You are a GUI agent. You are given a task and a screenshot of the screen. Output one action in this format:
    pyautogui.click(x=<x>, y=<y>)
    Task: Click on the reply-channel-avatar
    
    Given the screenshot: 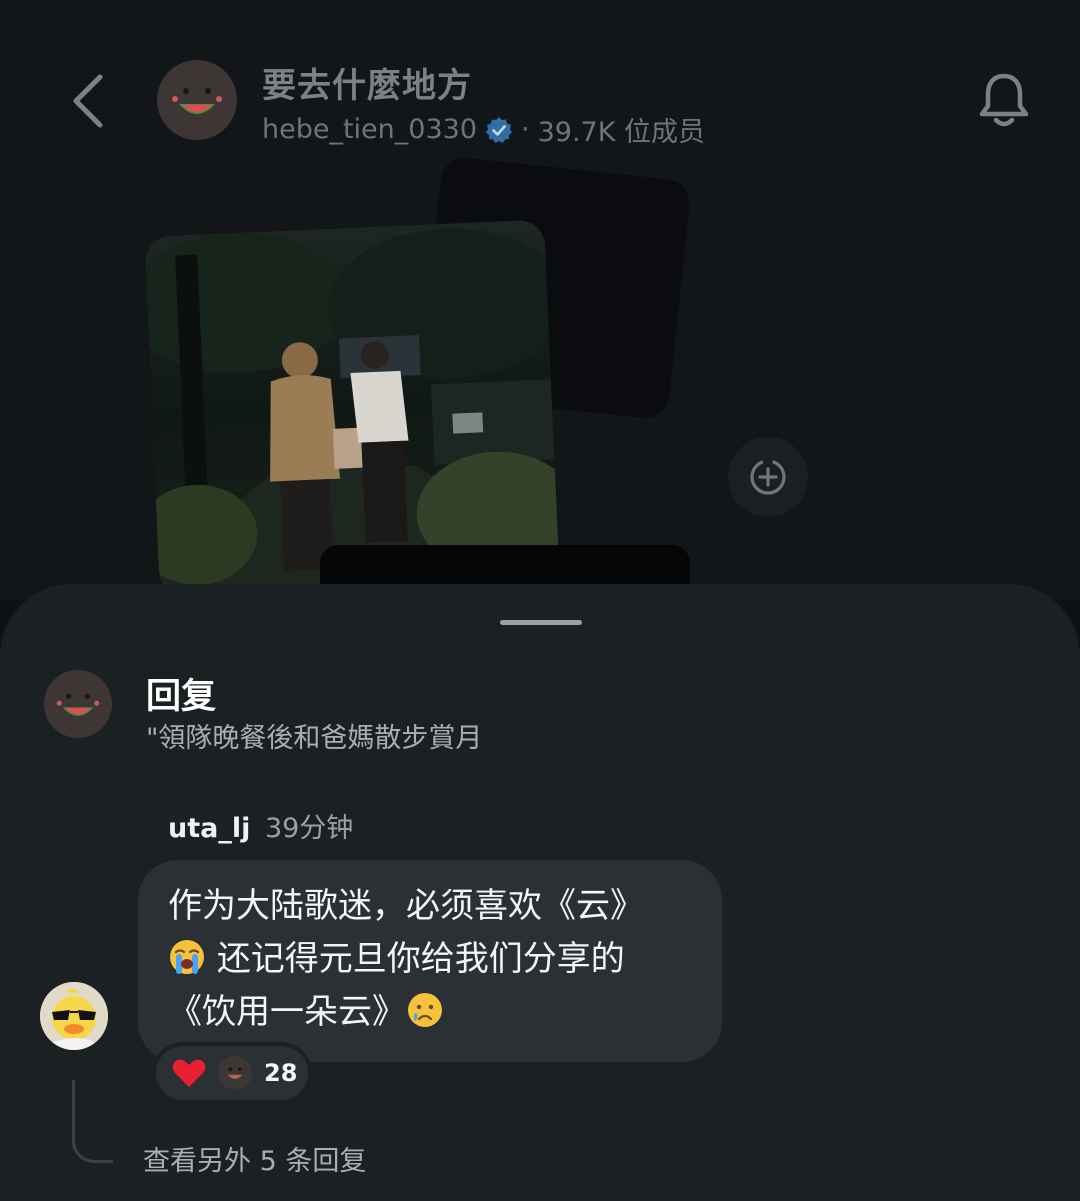 What is the action you would take?
    pyautogui.click(x=78, y=704)
    